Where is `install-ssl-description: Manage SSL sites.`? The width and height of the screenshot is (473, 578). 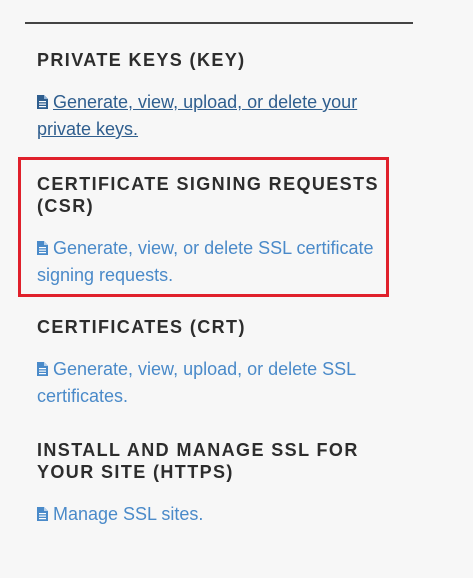
install-ssl-description: Manage SSL sites. is located at coordinates (209, 514).